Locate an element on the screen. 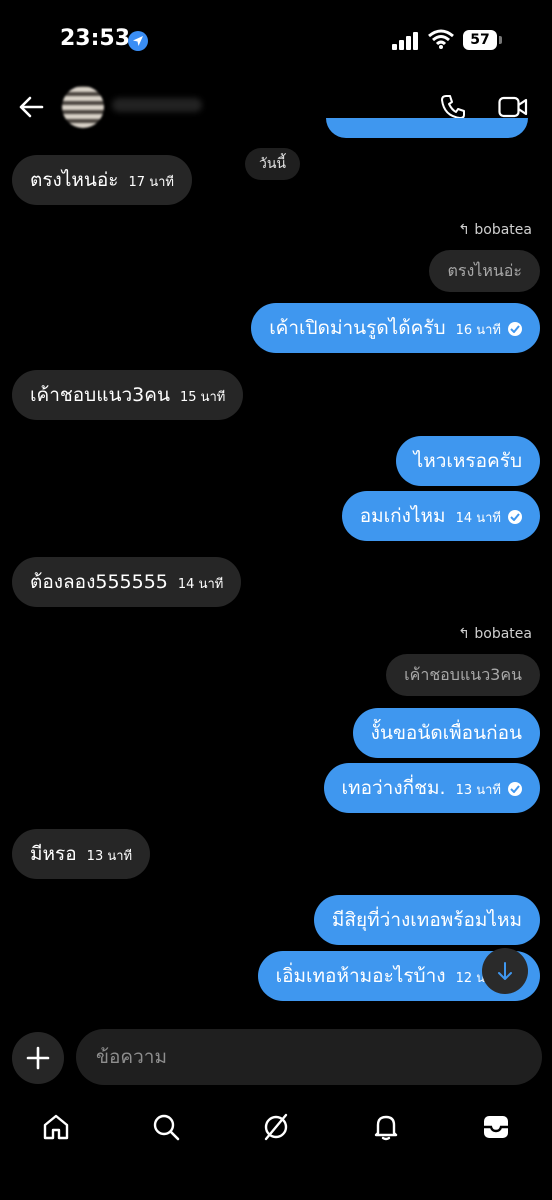 The width and height of the screenshot is (552, 1200). message-text: งั้นขอนัดเพื่อนก่อน is located at coordinates (446, 733).